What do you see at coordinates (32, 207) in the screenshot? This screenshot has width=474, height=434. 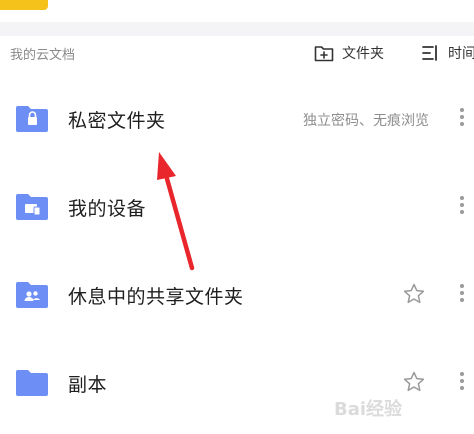 I see `device-folder-icon` at bounding box center [32, 207].